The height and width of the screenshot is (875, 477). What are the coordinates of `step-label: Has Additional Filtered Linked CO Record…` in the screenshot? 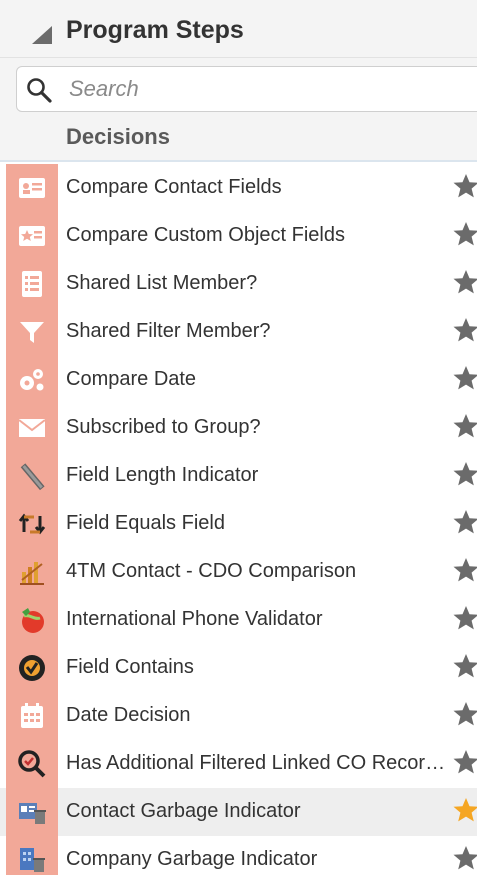 It's located at (256, 763).